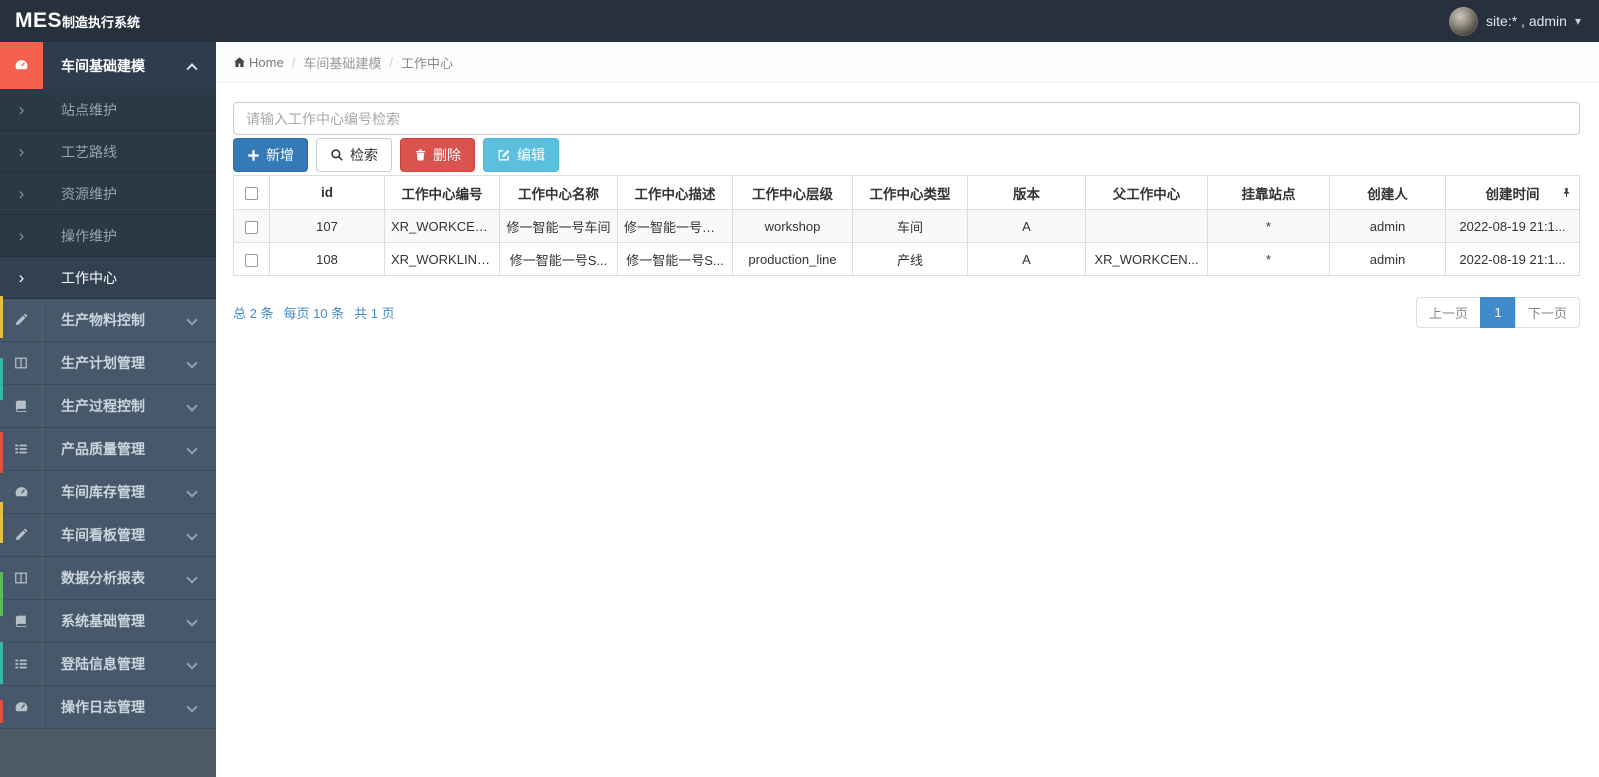  I want to click on add-button: 新增, so click(270, 155).